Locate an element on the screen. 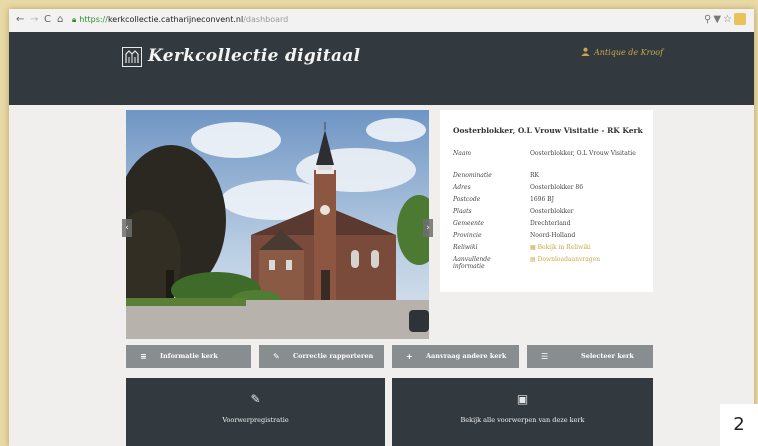  button-label: Correctie rapporteren is located at coordinates (333, 356).